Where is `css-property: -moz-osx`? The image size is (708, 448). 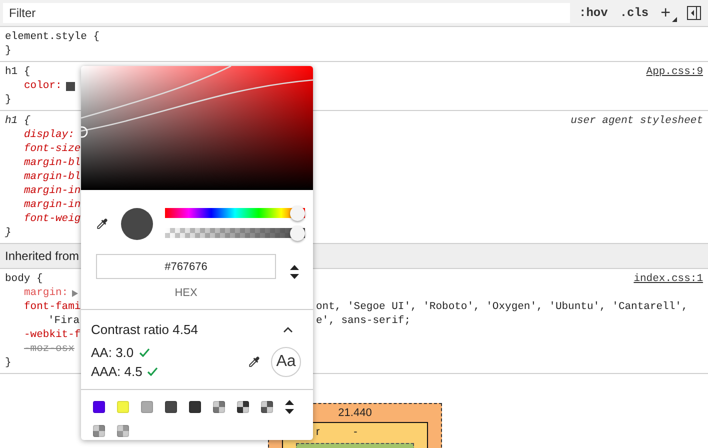 css-property: -moz-osx is located at coordinates (49, 349).